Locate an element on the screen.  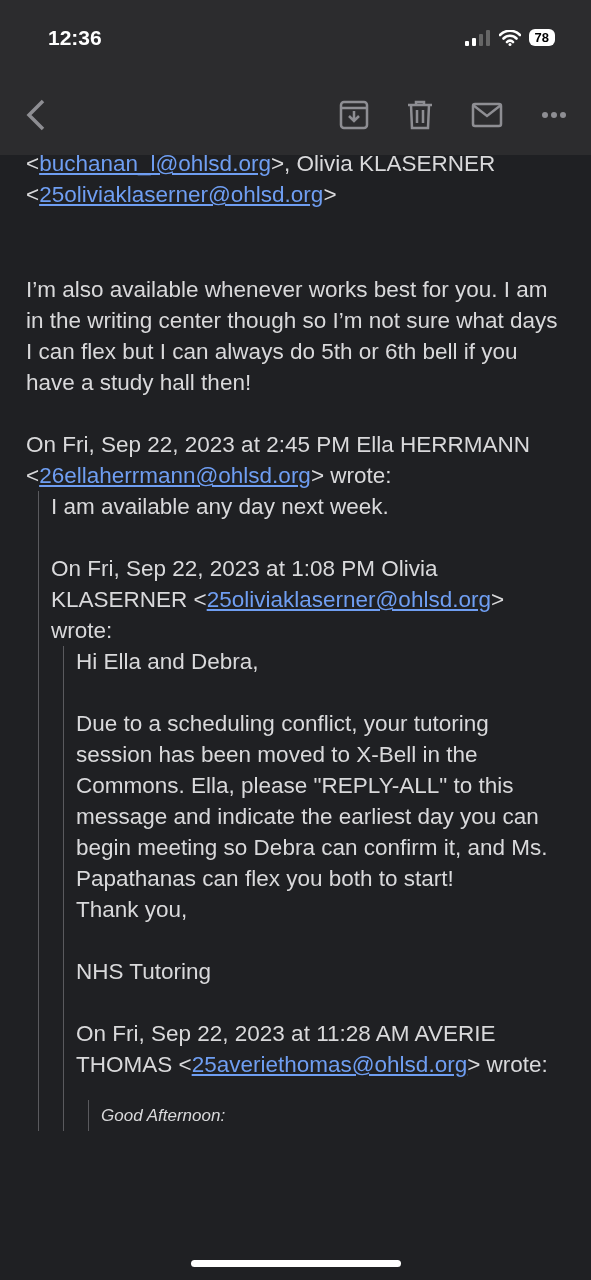
message-text: NHS Tutoring is located at coordinates (144, 972).